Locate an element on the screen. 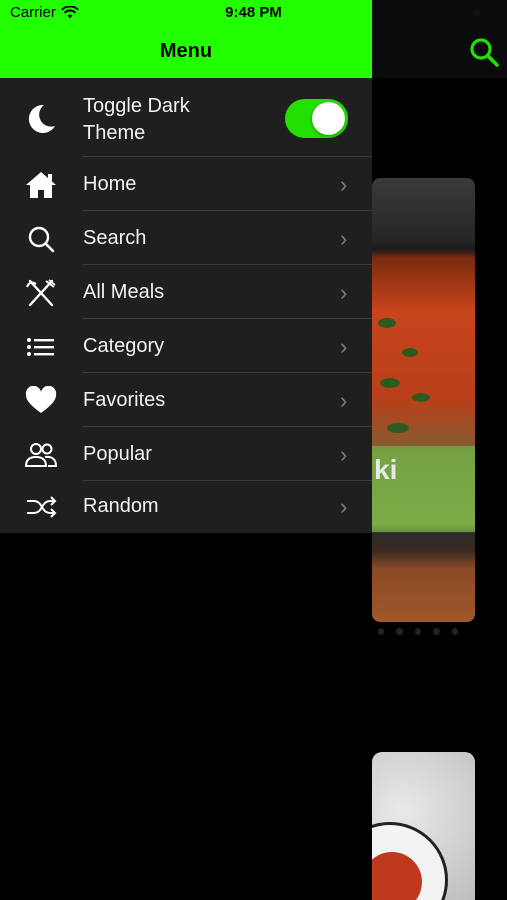 The height and width of the screenshot is (900, 507). menu-item-category: Category › is located at coordinates (186, 346).